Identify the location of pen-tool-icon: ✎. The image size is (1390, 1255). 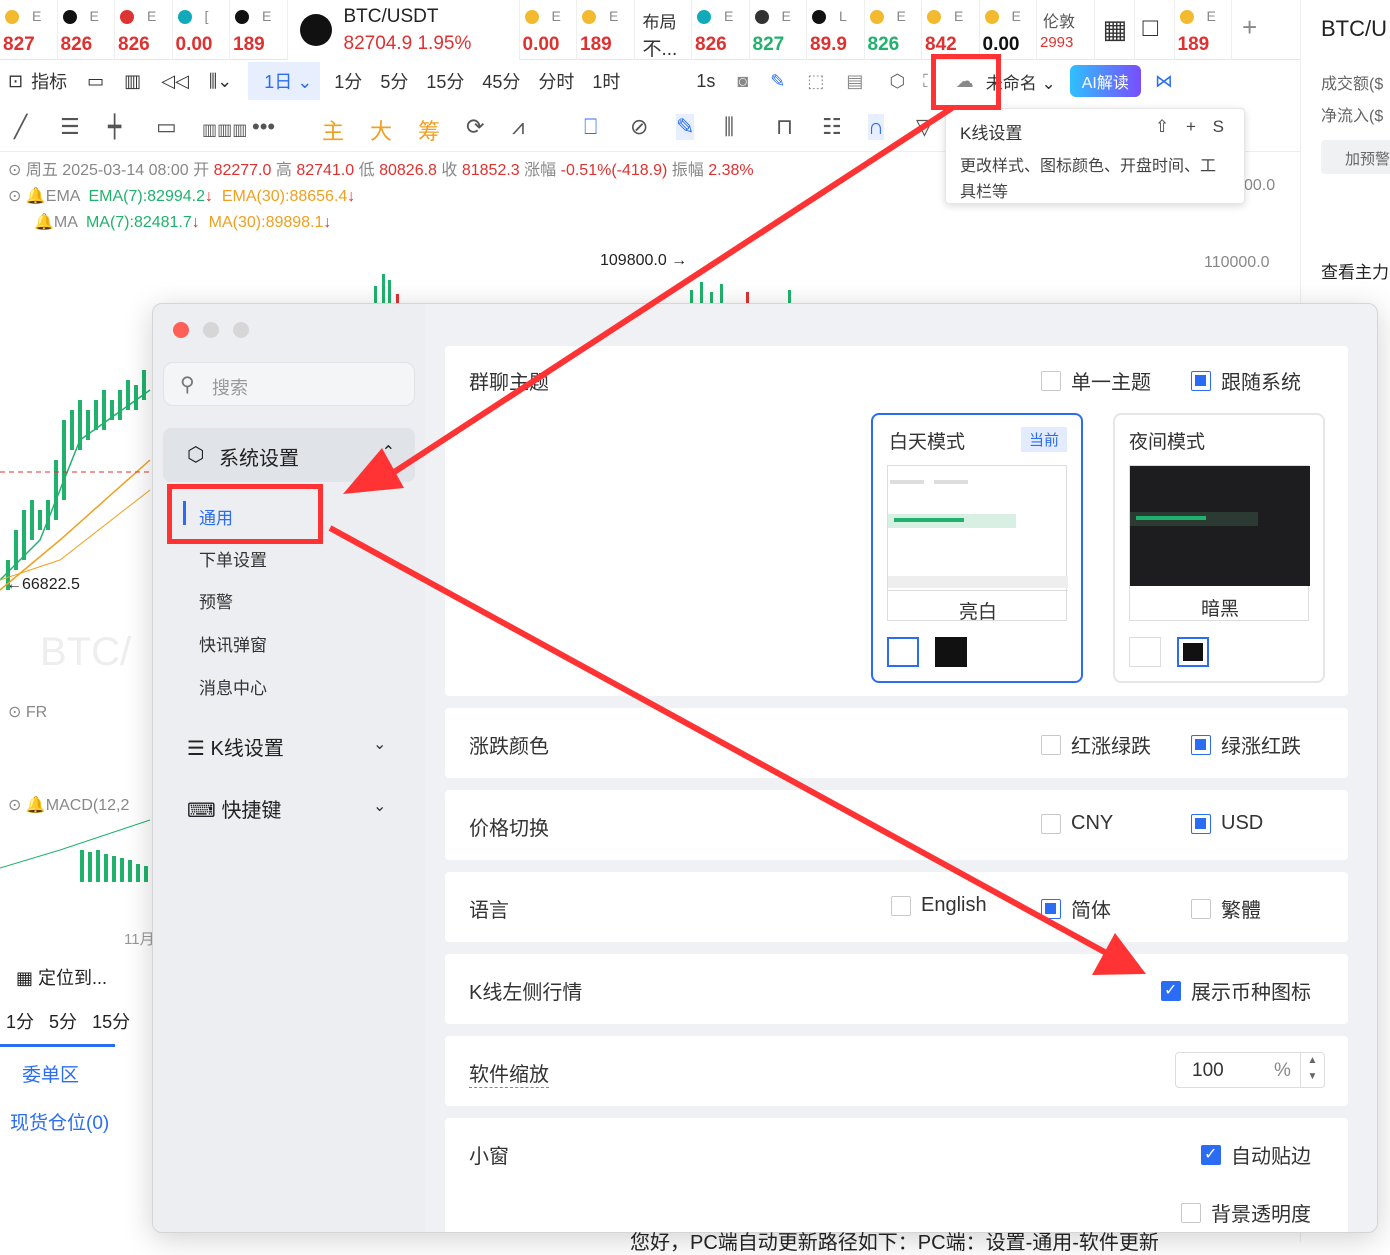
(685, 127).